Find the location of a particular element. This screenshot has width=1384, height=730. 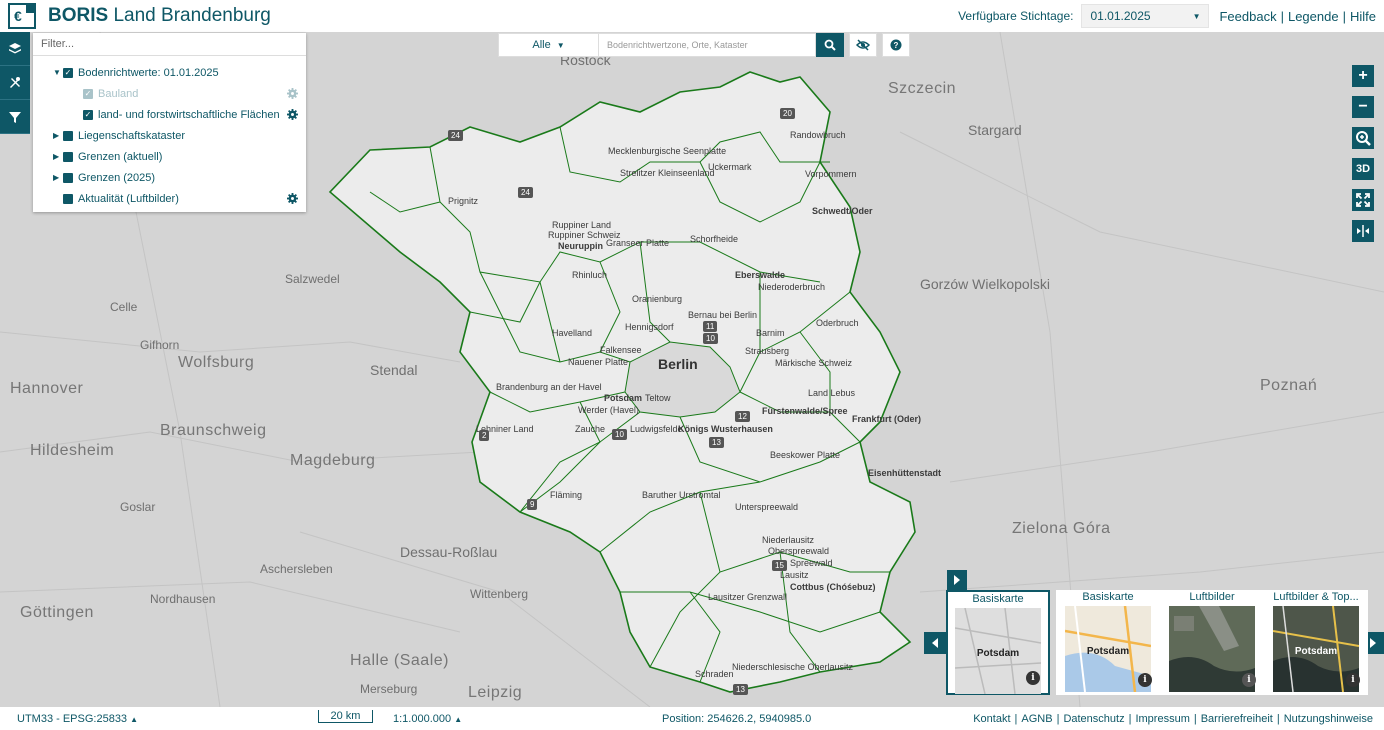

layer-item-landwirtschaft: ✓ land- und forstwirtschaftliche Flächen is located at coordinates (169, 114).